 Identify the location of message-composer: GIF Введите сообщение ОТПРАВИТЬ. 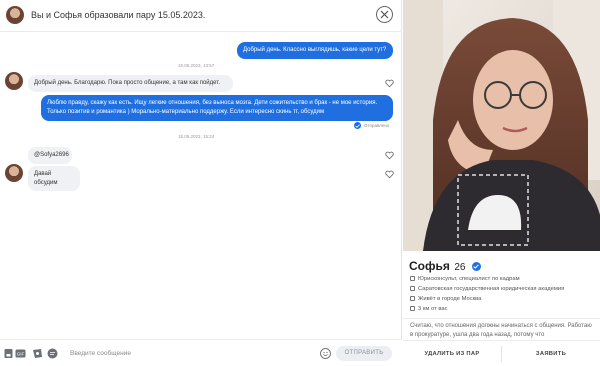
(201, 352).